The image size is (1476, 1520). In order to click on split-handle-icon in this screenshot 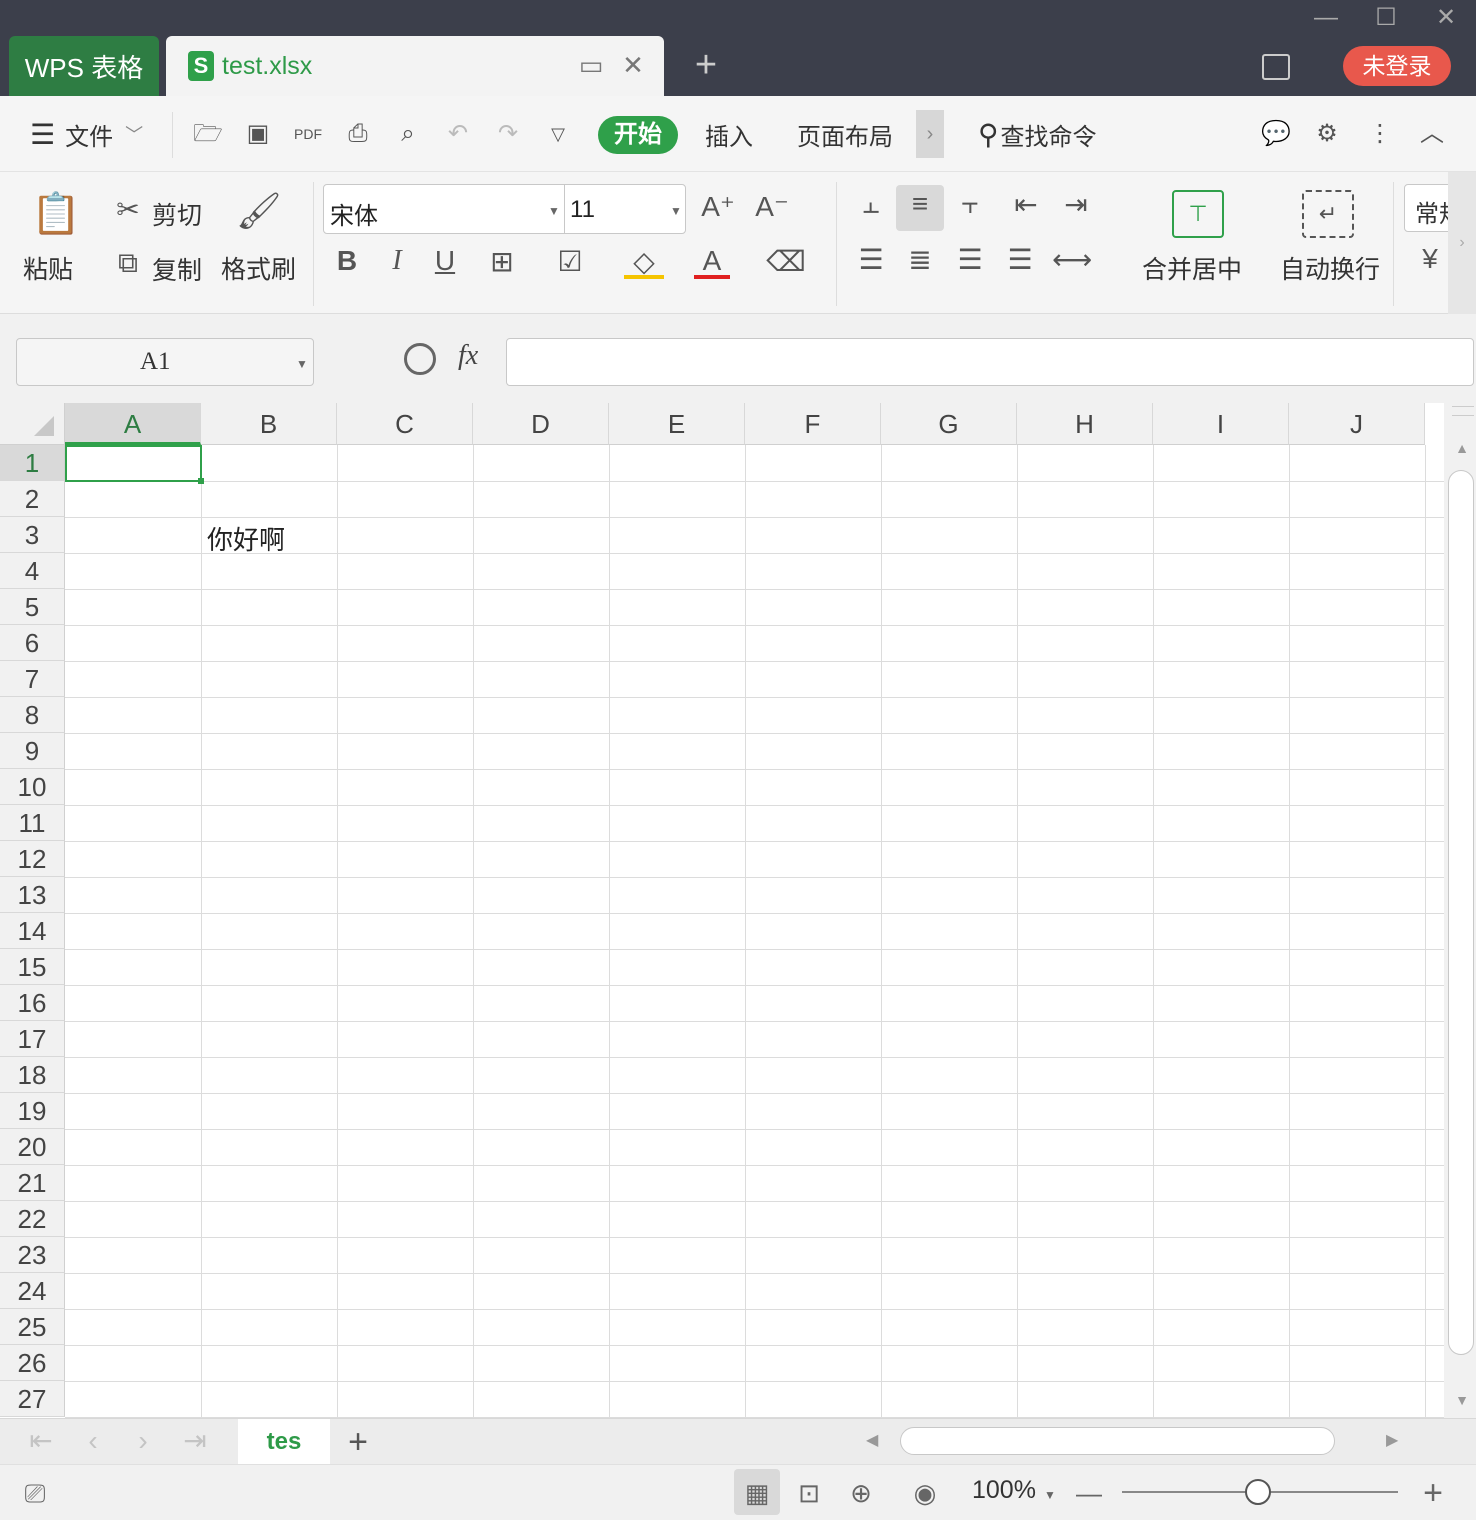, I will do `click(1463, 411)`.